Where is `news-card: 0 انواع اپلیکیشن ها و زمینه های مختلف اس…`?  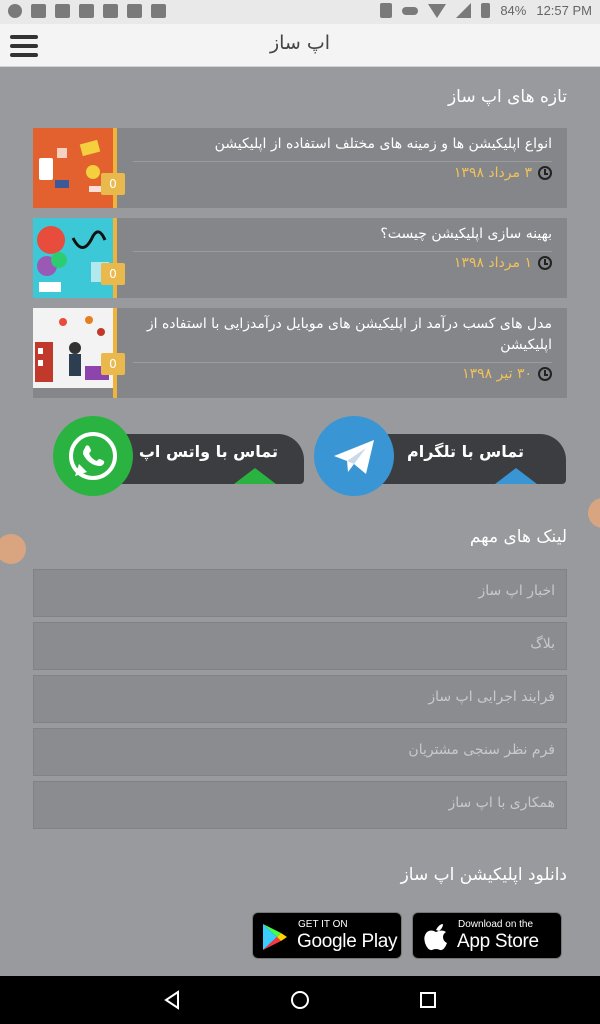
news-card: 0 انواع اپلیکیشن ها و زمینه های مختلف اس… is located at coordinates (300, 168).